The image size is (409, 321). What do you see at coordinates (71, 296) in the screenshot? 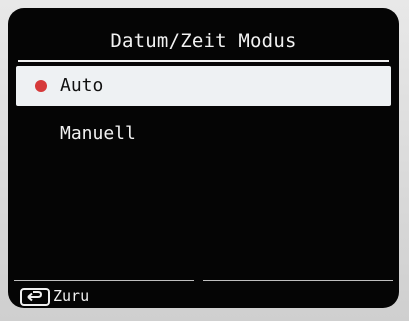
I see `back-label: Zuru` at bounding box center [71, 296].